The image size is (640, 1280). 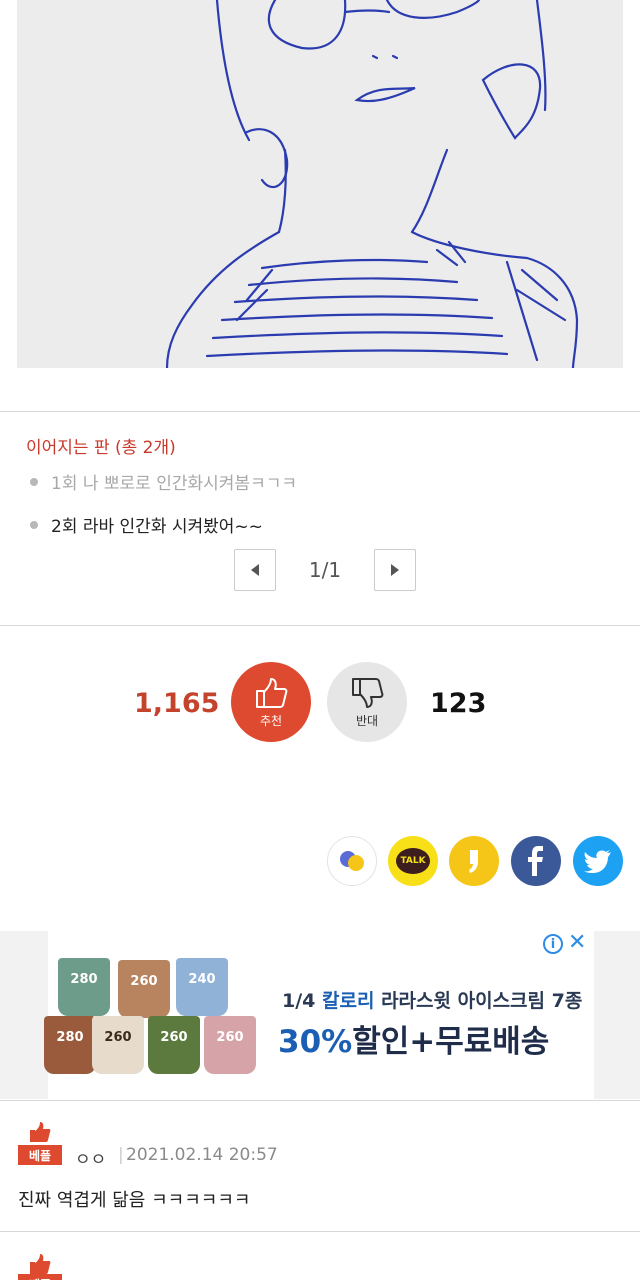 I want to click on kakaostory-icon, so click(x=352, y=861).